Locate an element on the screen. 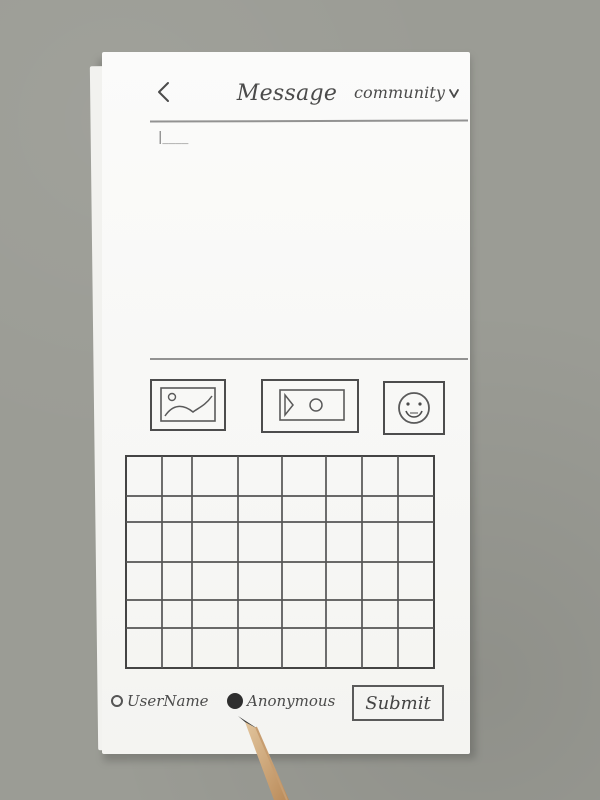 This screenshot has height=800, width=600. video-button is located at coordinates (310, 406).